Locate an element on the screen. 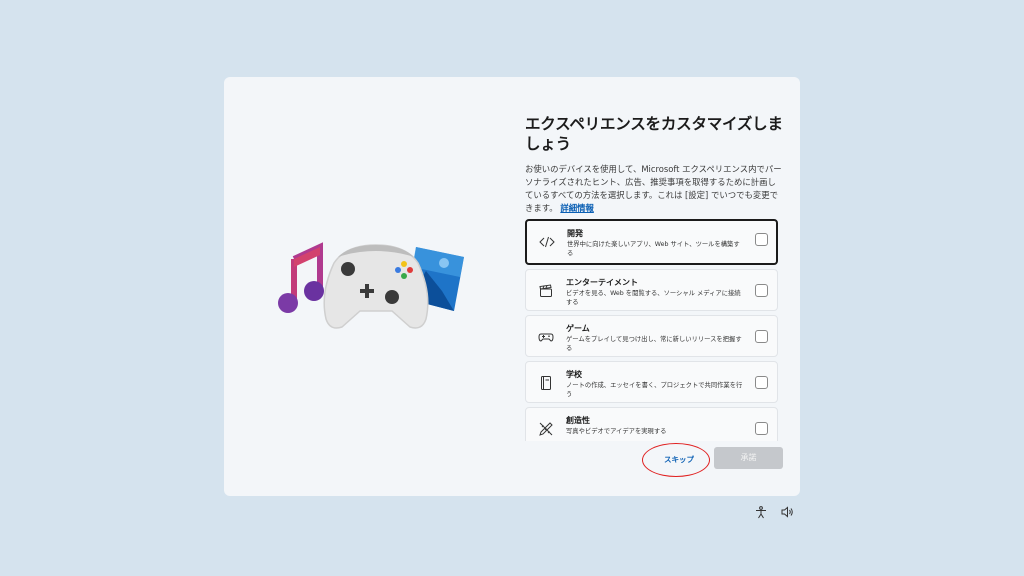  notebook-icon is located at coordinates (546, 383).